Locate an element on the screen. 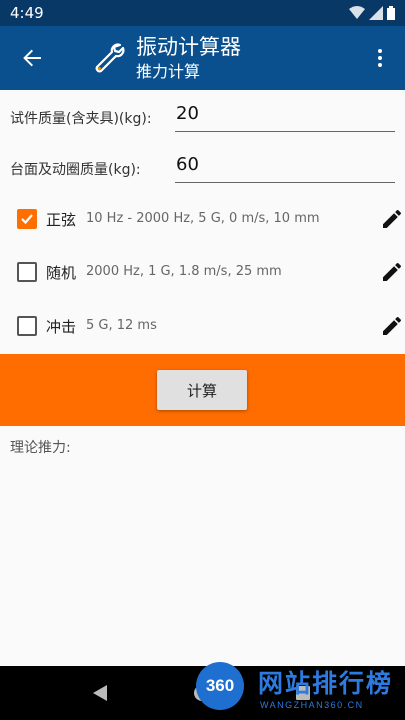  shock-checkbox is located at coordinates (27, 326).